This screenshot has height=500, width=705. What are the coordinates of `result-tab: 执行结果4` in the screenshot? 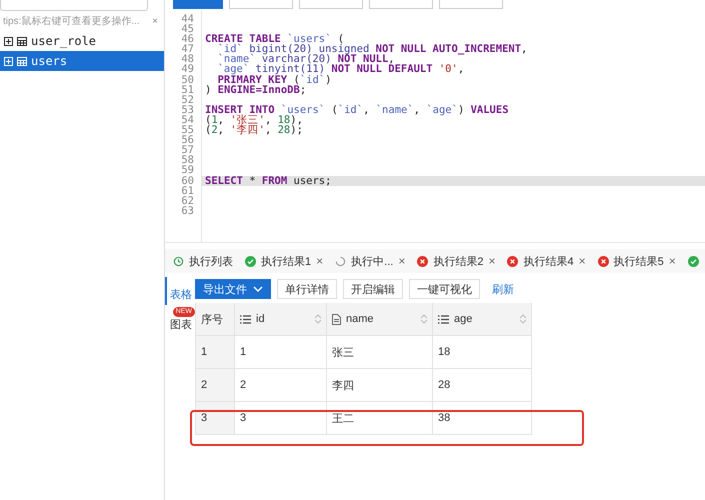 It's located at (548, 261).